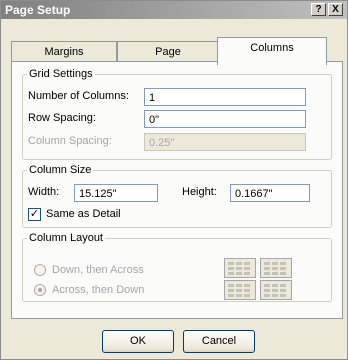 This screenshot has height=360, width=348. I want to click on number-of-columns-label: Number of Columns:, so click(78, 96).